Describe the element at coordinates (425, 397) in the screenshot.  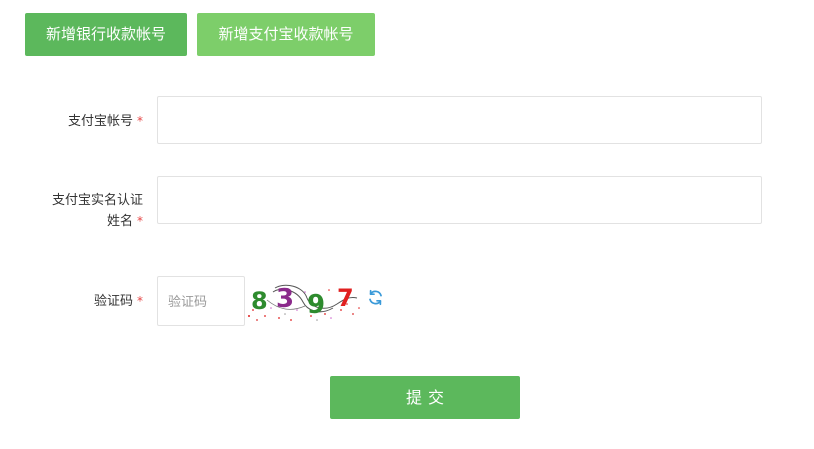
I see `submit-button: 提交` at that location.